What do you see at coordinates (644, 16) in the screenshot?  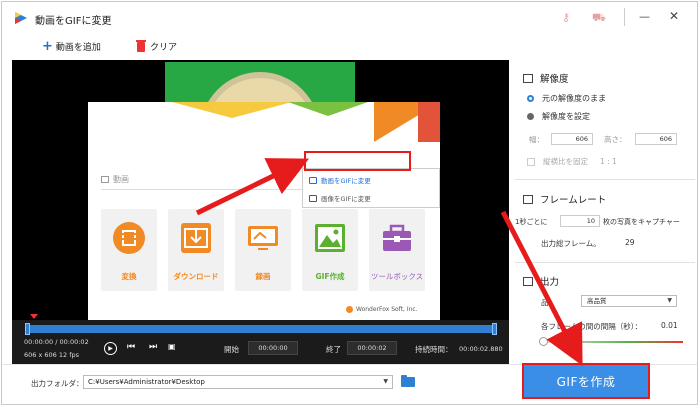 I see `minimize-button: —` at bounding box center [644, 16].